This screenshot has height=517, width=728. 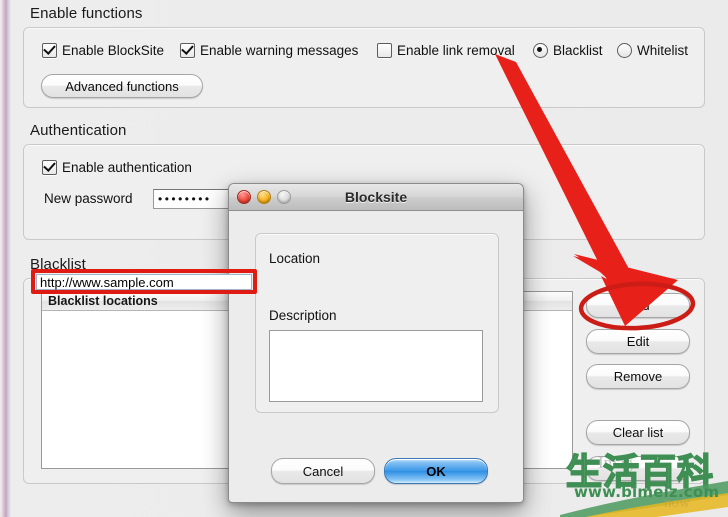 I want to click on close-icon, so click(x=244, y=197).